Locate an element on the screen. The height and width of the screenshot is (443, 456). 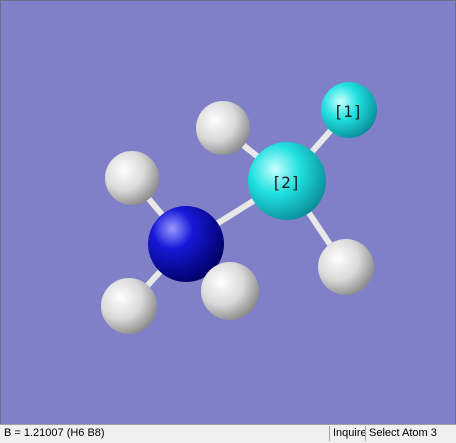
status-measurement: B = 1.21007 (H6 B8) is located at coordinates (54, 433).